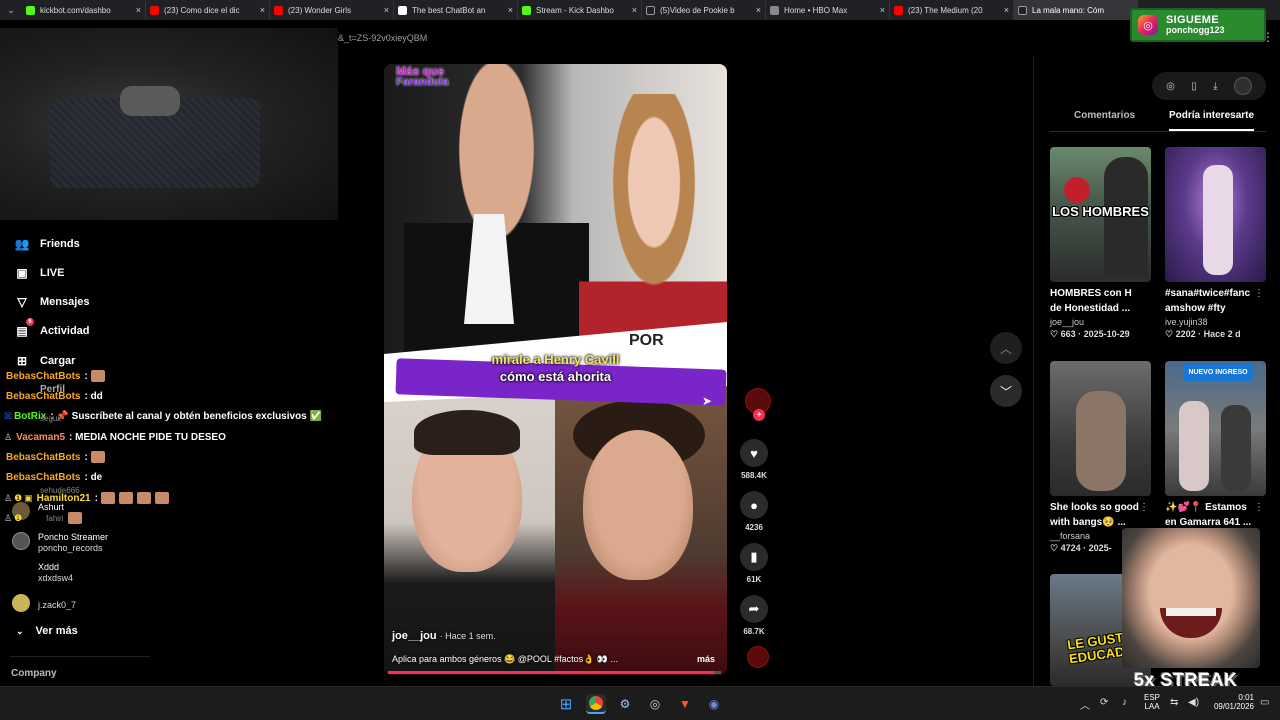  Describe the element at coordinates (42, 573) in the screenshot. I see `suggested-account: Xddd xdxdsw4` at that location.